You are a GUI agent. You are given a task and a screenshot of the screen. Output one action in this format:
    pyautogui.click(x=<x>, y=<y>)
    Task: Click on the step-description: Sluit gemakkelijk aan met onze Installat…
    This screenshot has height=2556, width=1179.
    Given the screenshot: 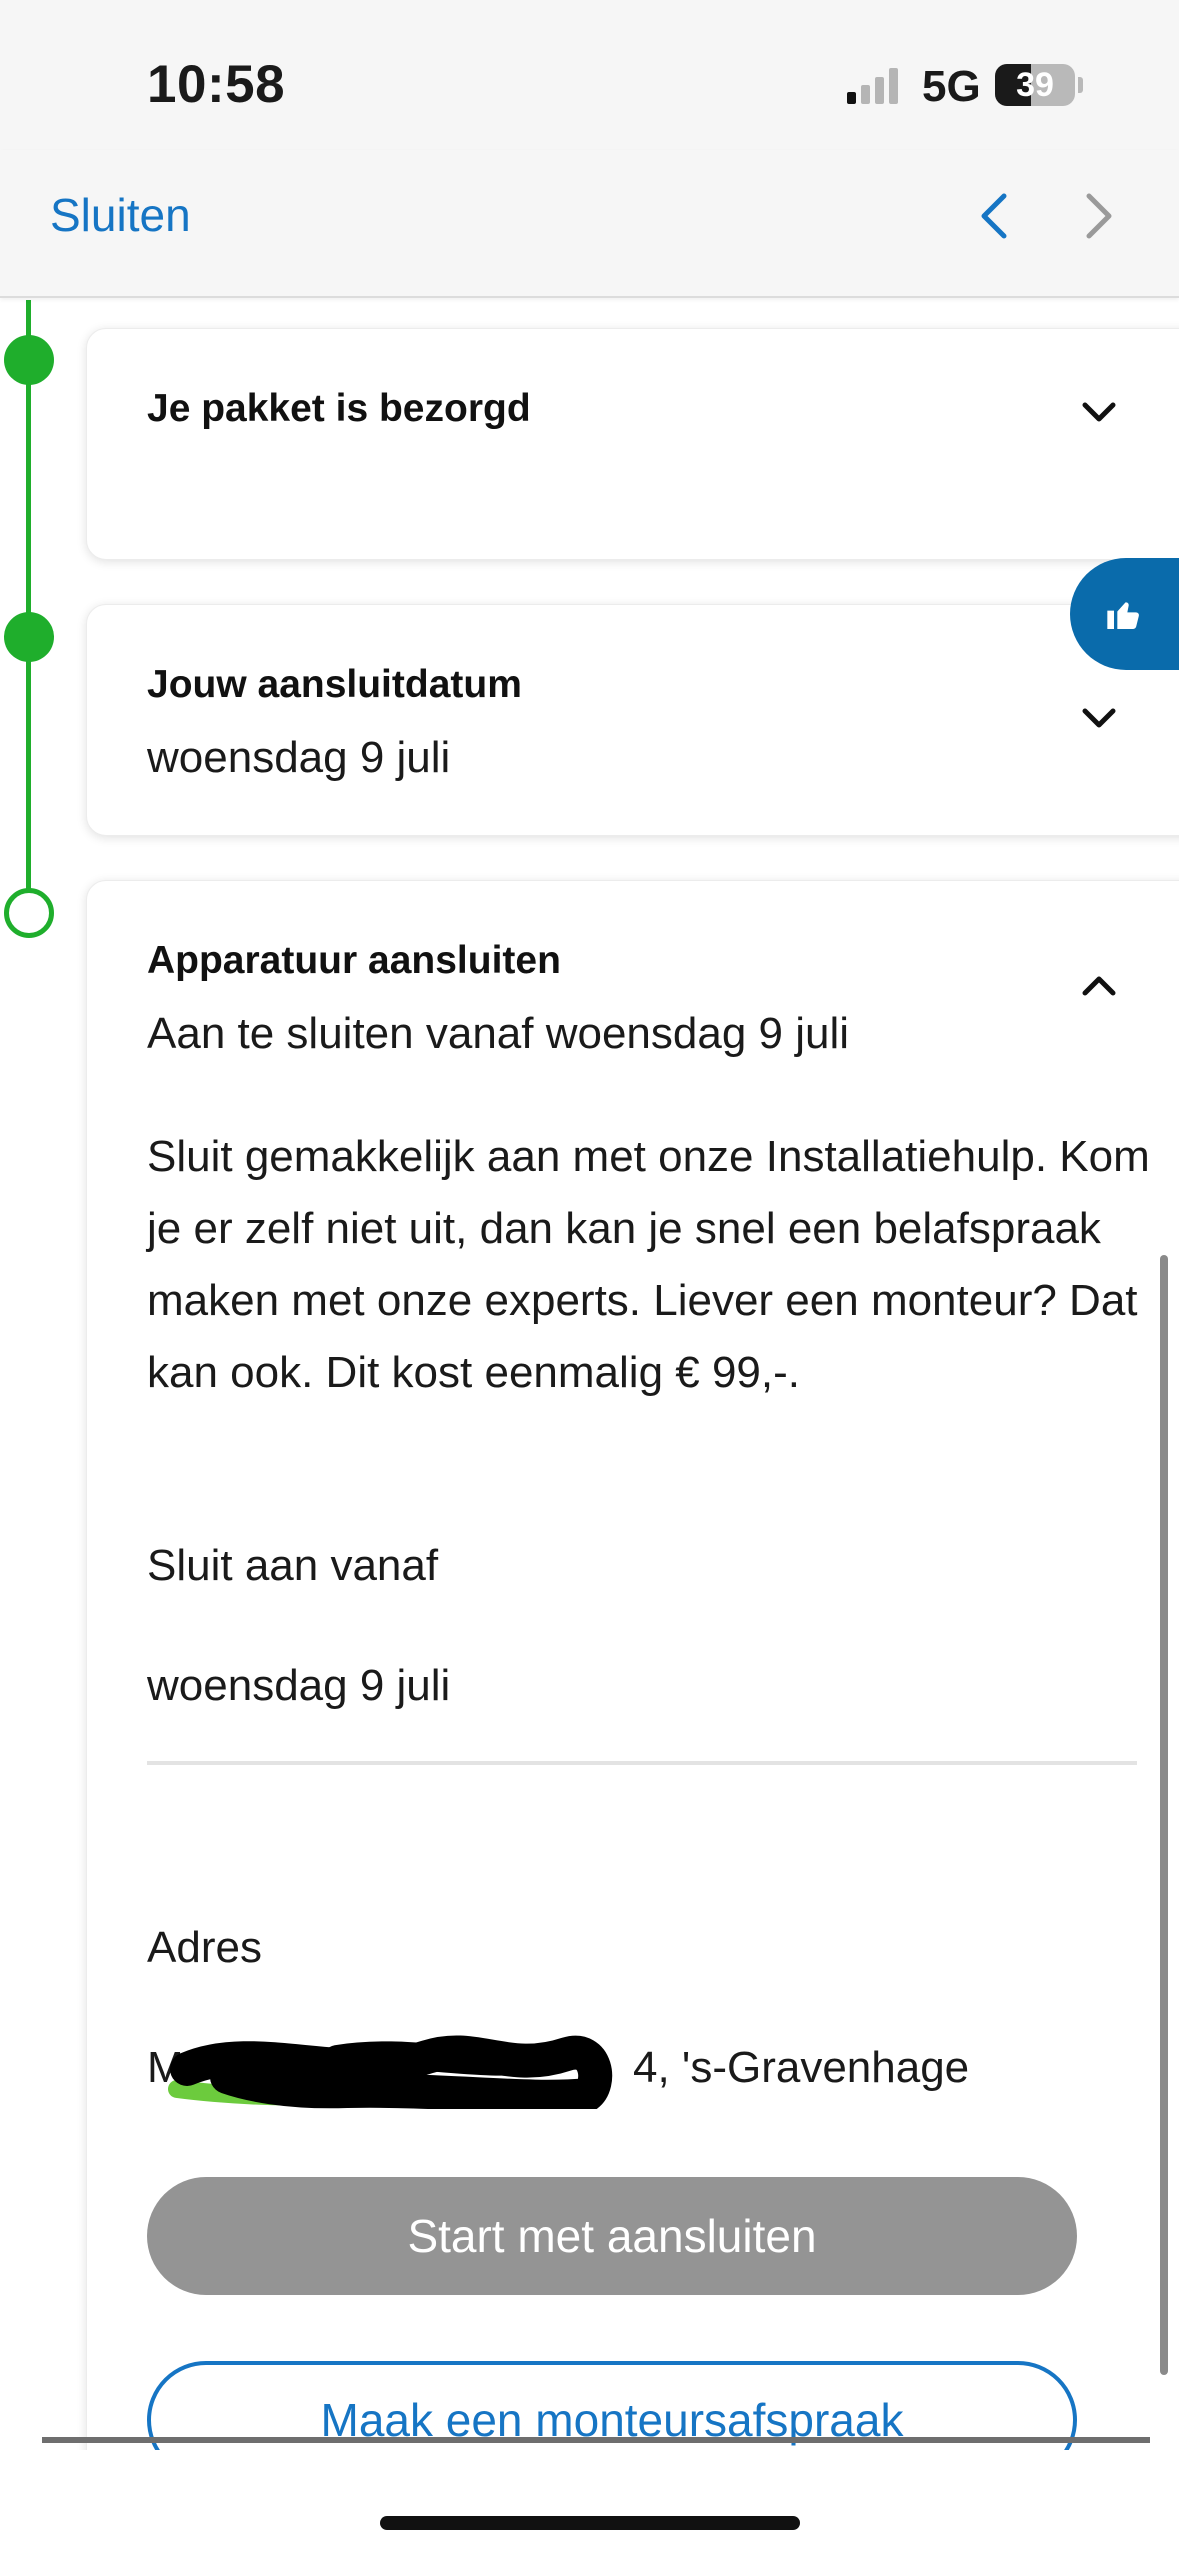 What is the action you would take?
    pyautogui.click(x=648, y=1264)
    